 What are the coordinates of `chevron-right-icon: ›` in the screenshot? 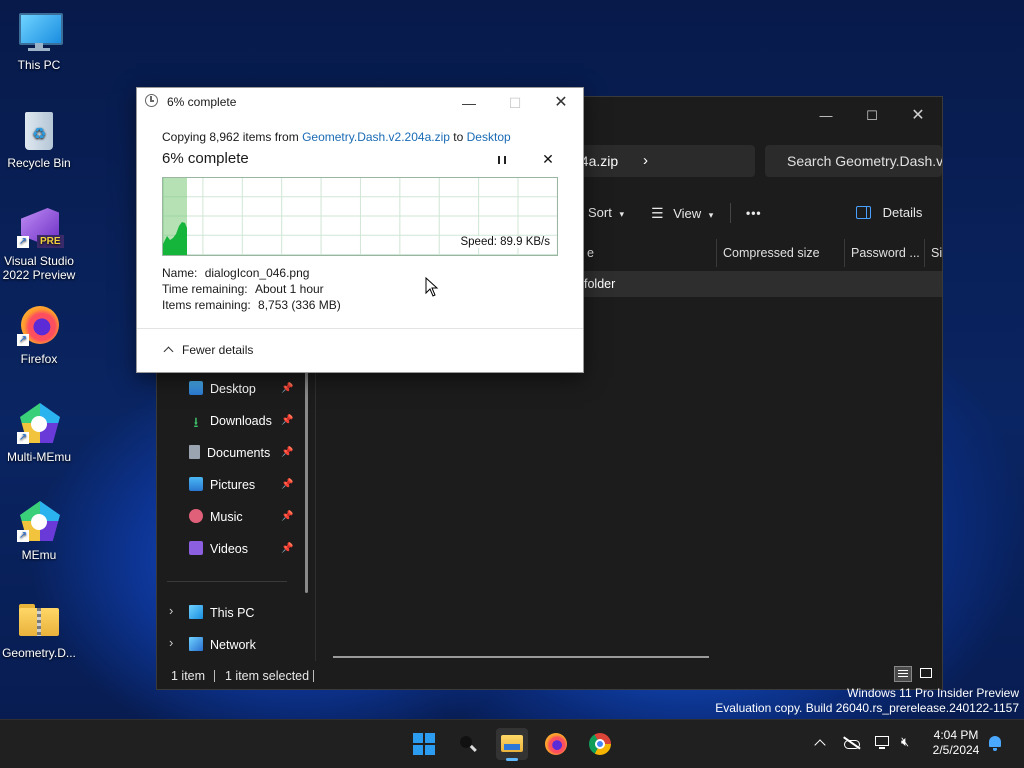 It's located at (645, 161).